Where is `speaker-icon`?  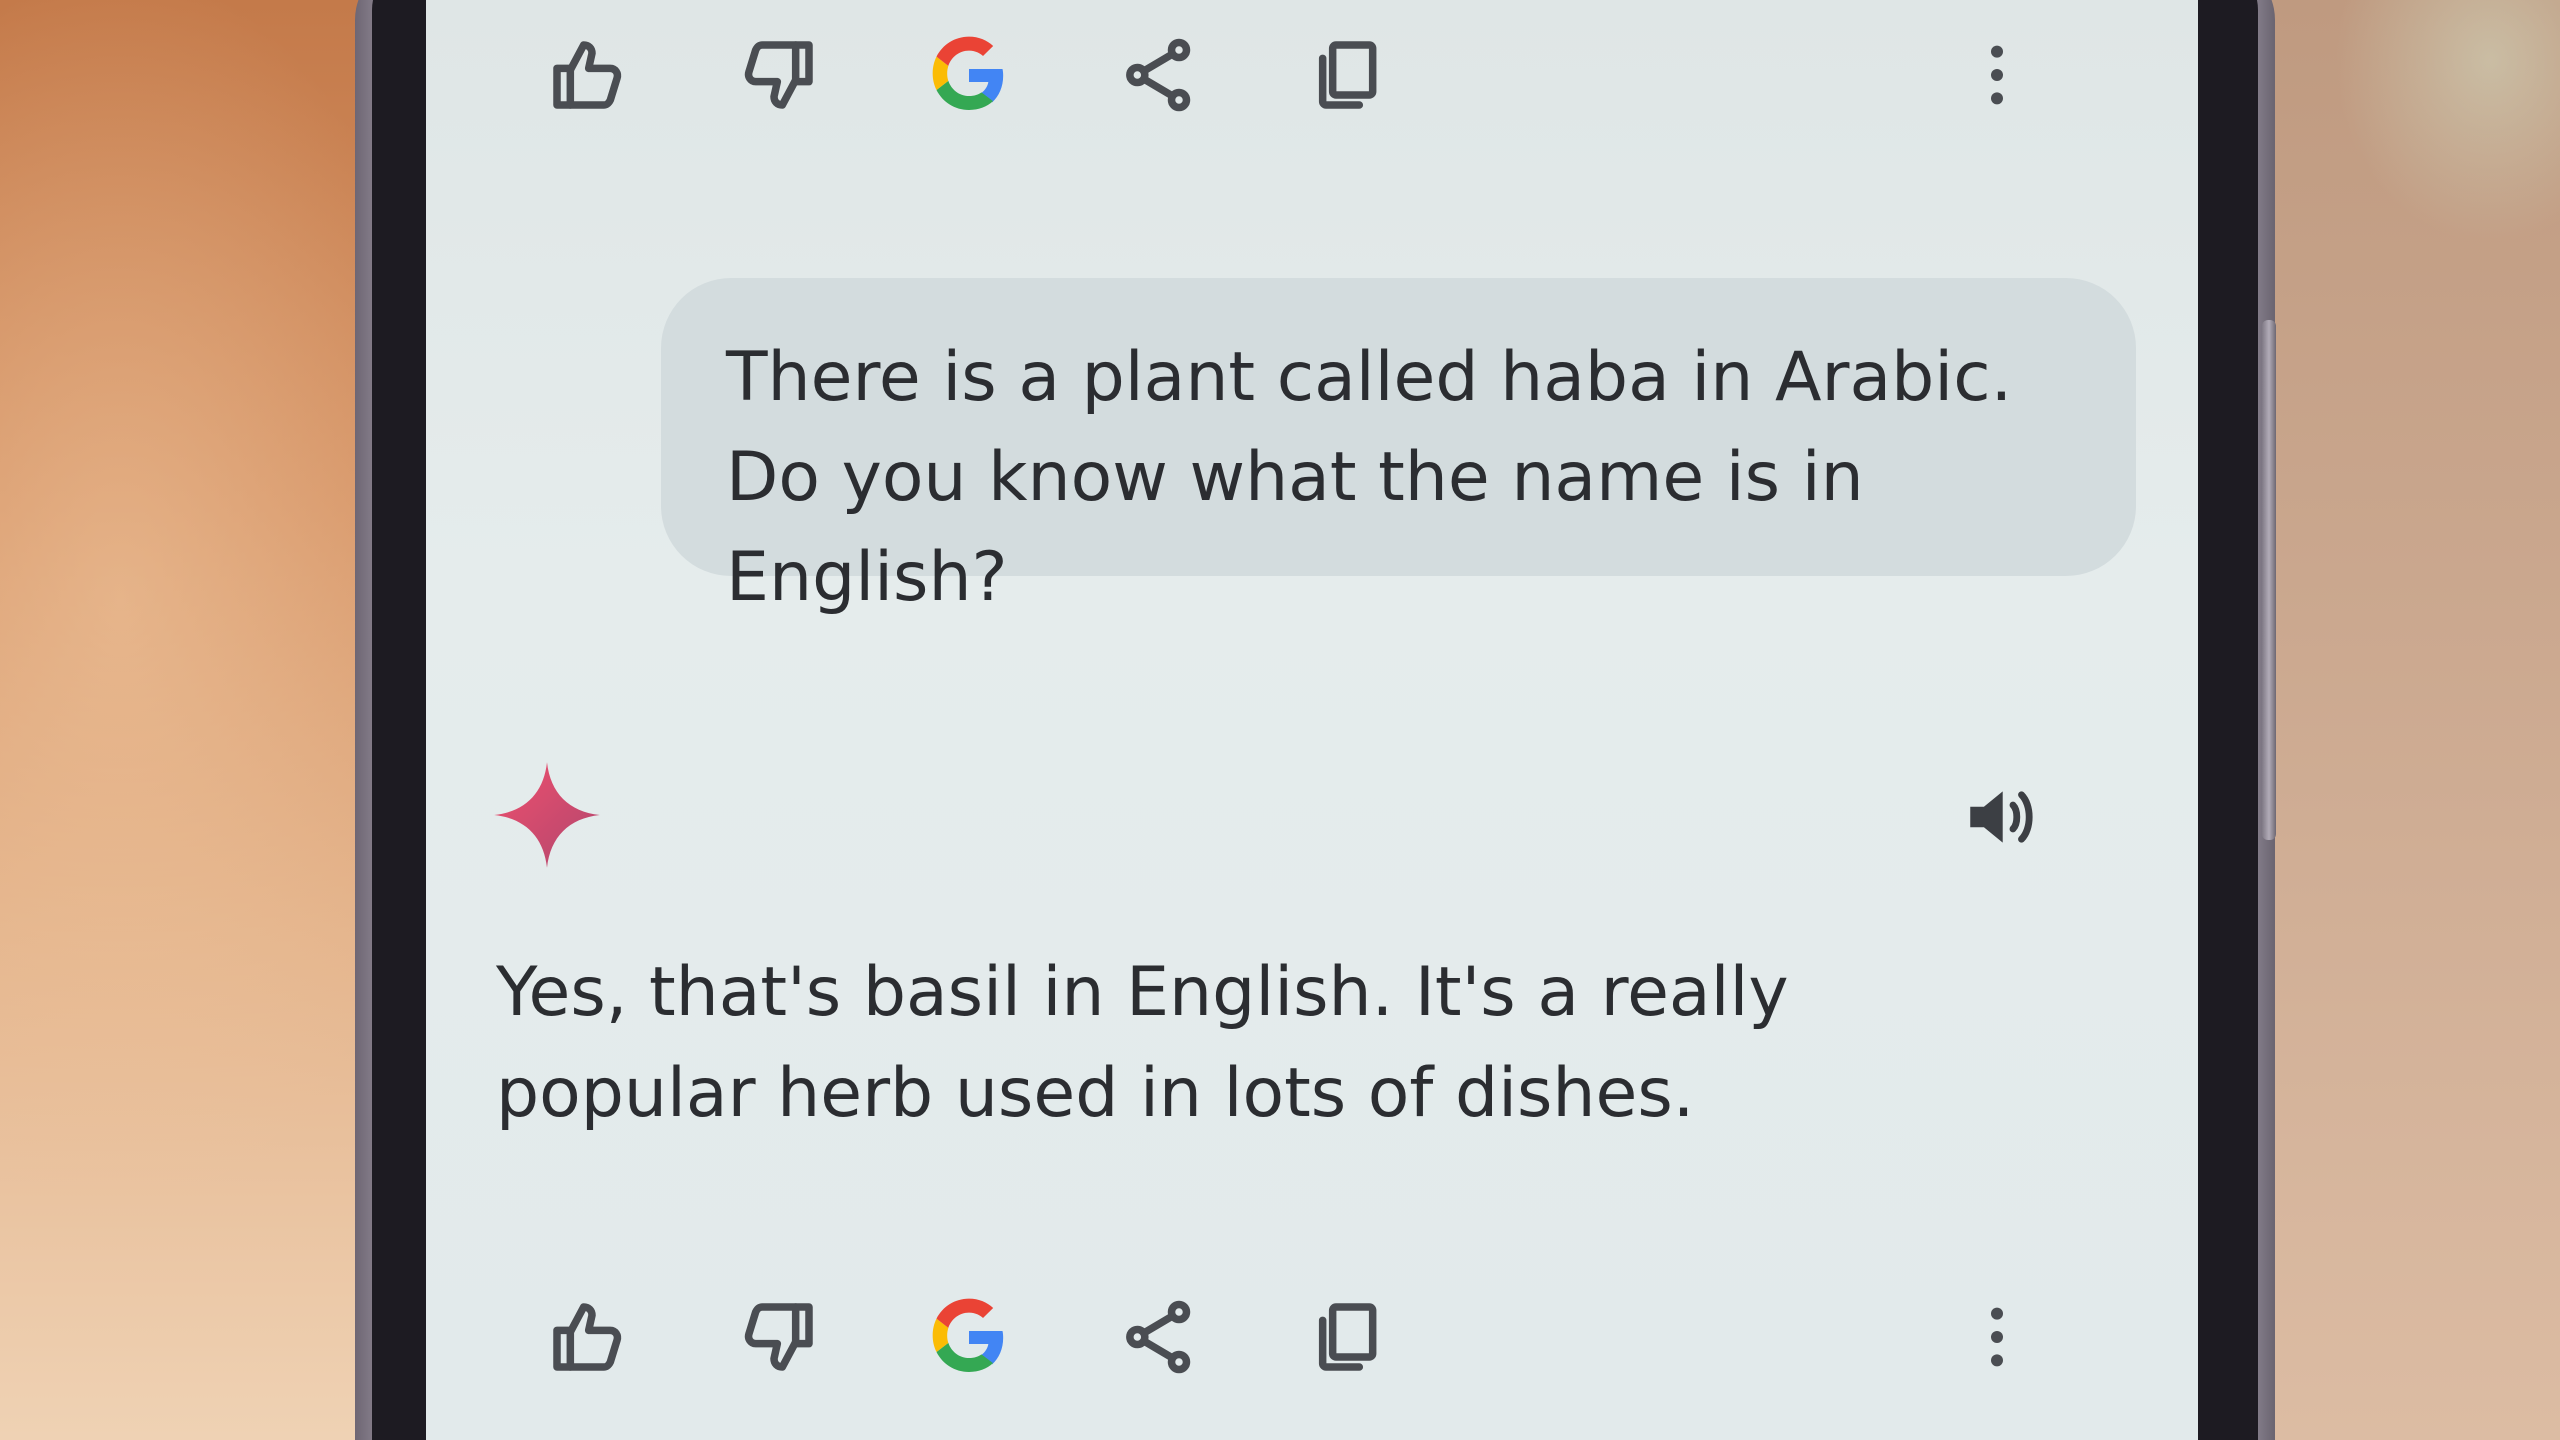 speaker-icon is located at coordinates (2001, 817).